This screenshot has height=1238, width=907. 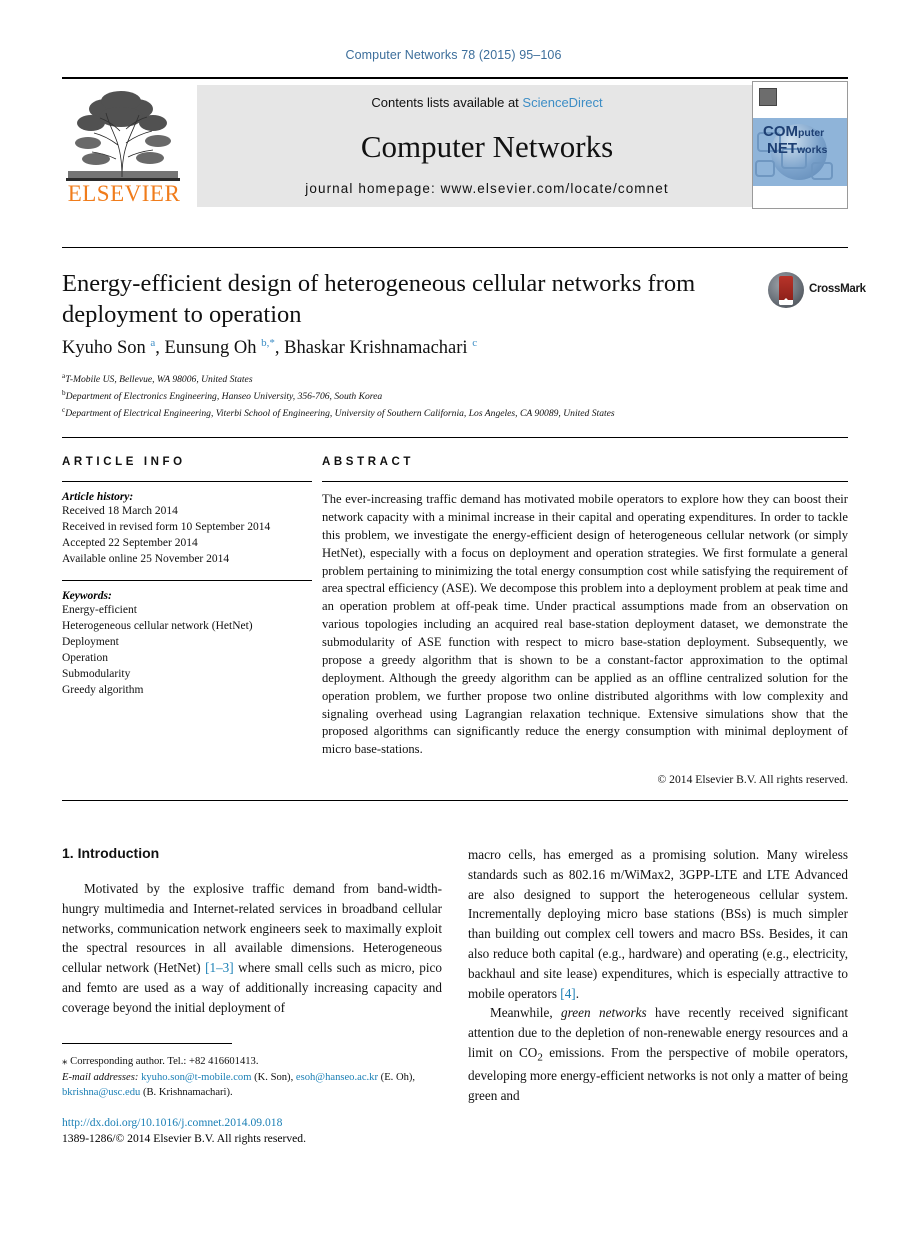 What do you see at coordinates (800, 100) in the screenshot?
I see `cover-top-band` at bounding box center [800, 100].